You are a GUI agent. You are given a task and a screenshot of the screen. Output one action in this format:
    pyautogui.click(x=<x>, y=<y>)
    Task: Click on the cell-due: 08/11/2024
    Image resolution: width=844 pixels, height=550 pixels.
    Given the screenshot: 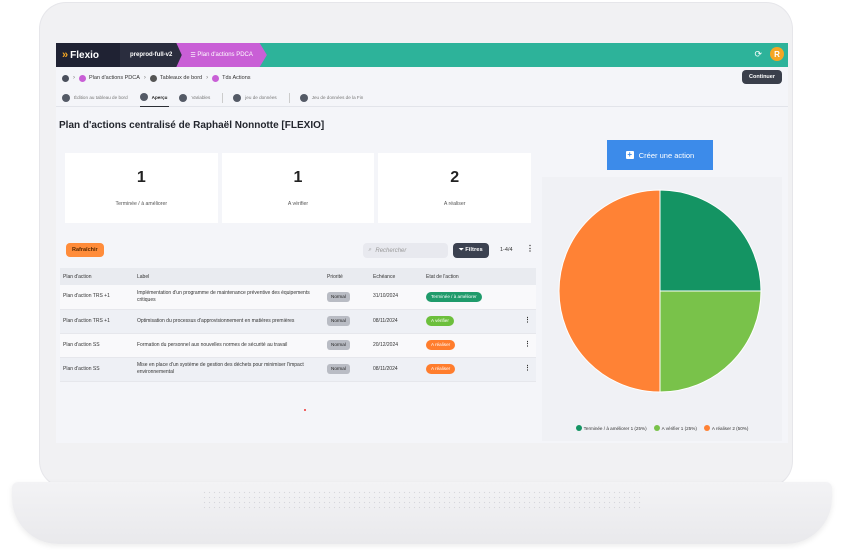 What is the action you would take?
    pyautogui.click(x=385, y=320)
    